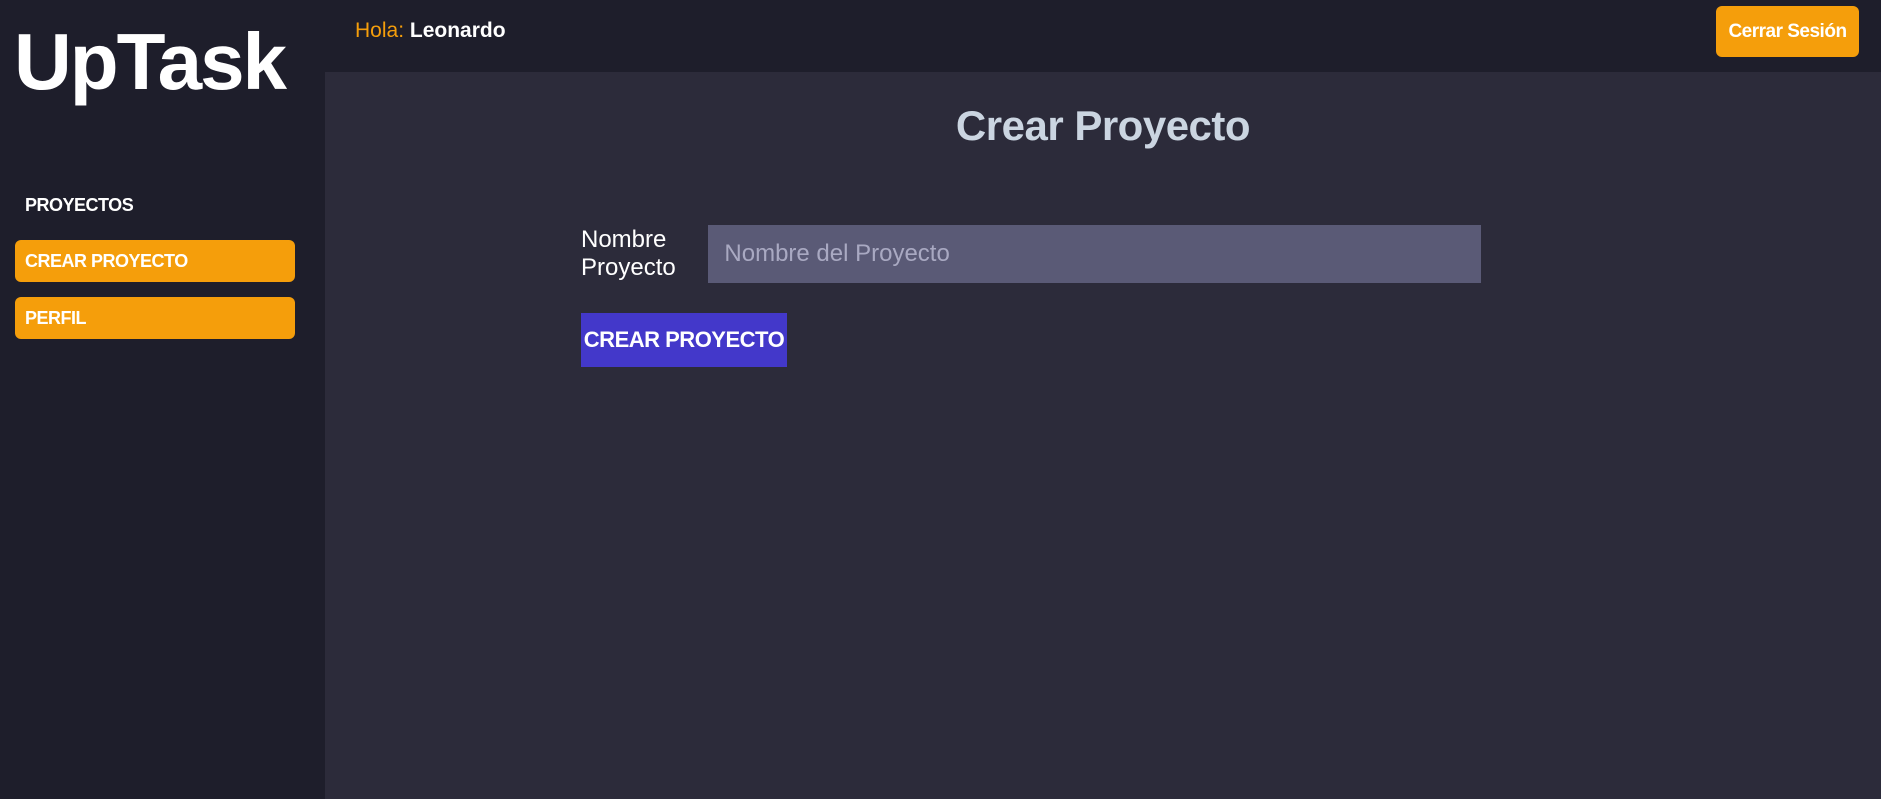 The image size is (1881, 799). I want to click on project-name-field: Nombre Proyecto, so click(1031, 254).